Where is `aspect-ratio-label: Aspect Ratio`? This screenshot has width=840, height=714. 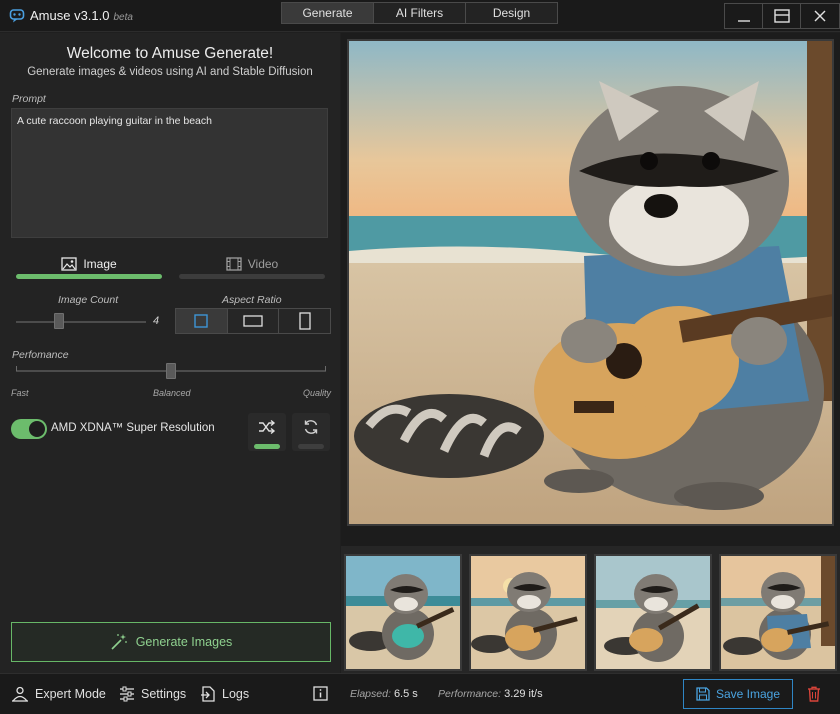 aspect-ratio-label: Aspect Ratio is located at coordinates (252, 300).